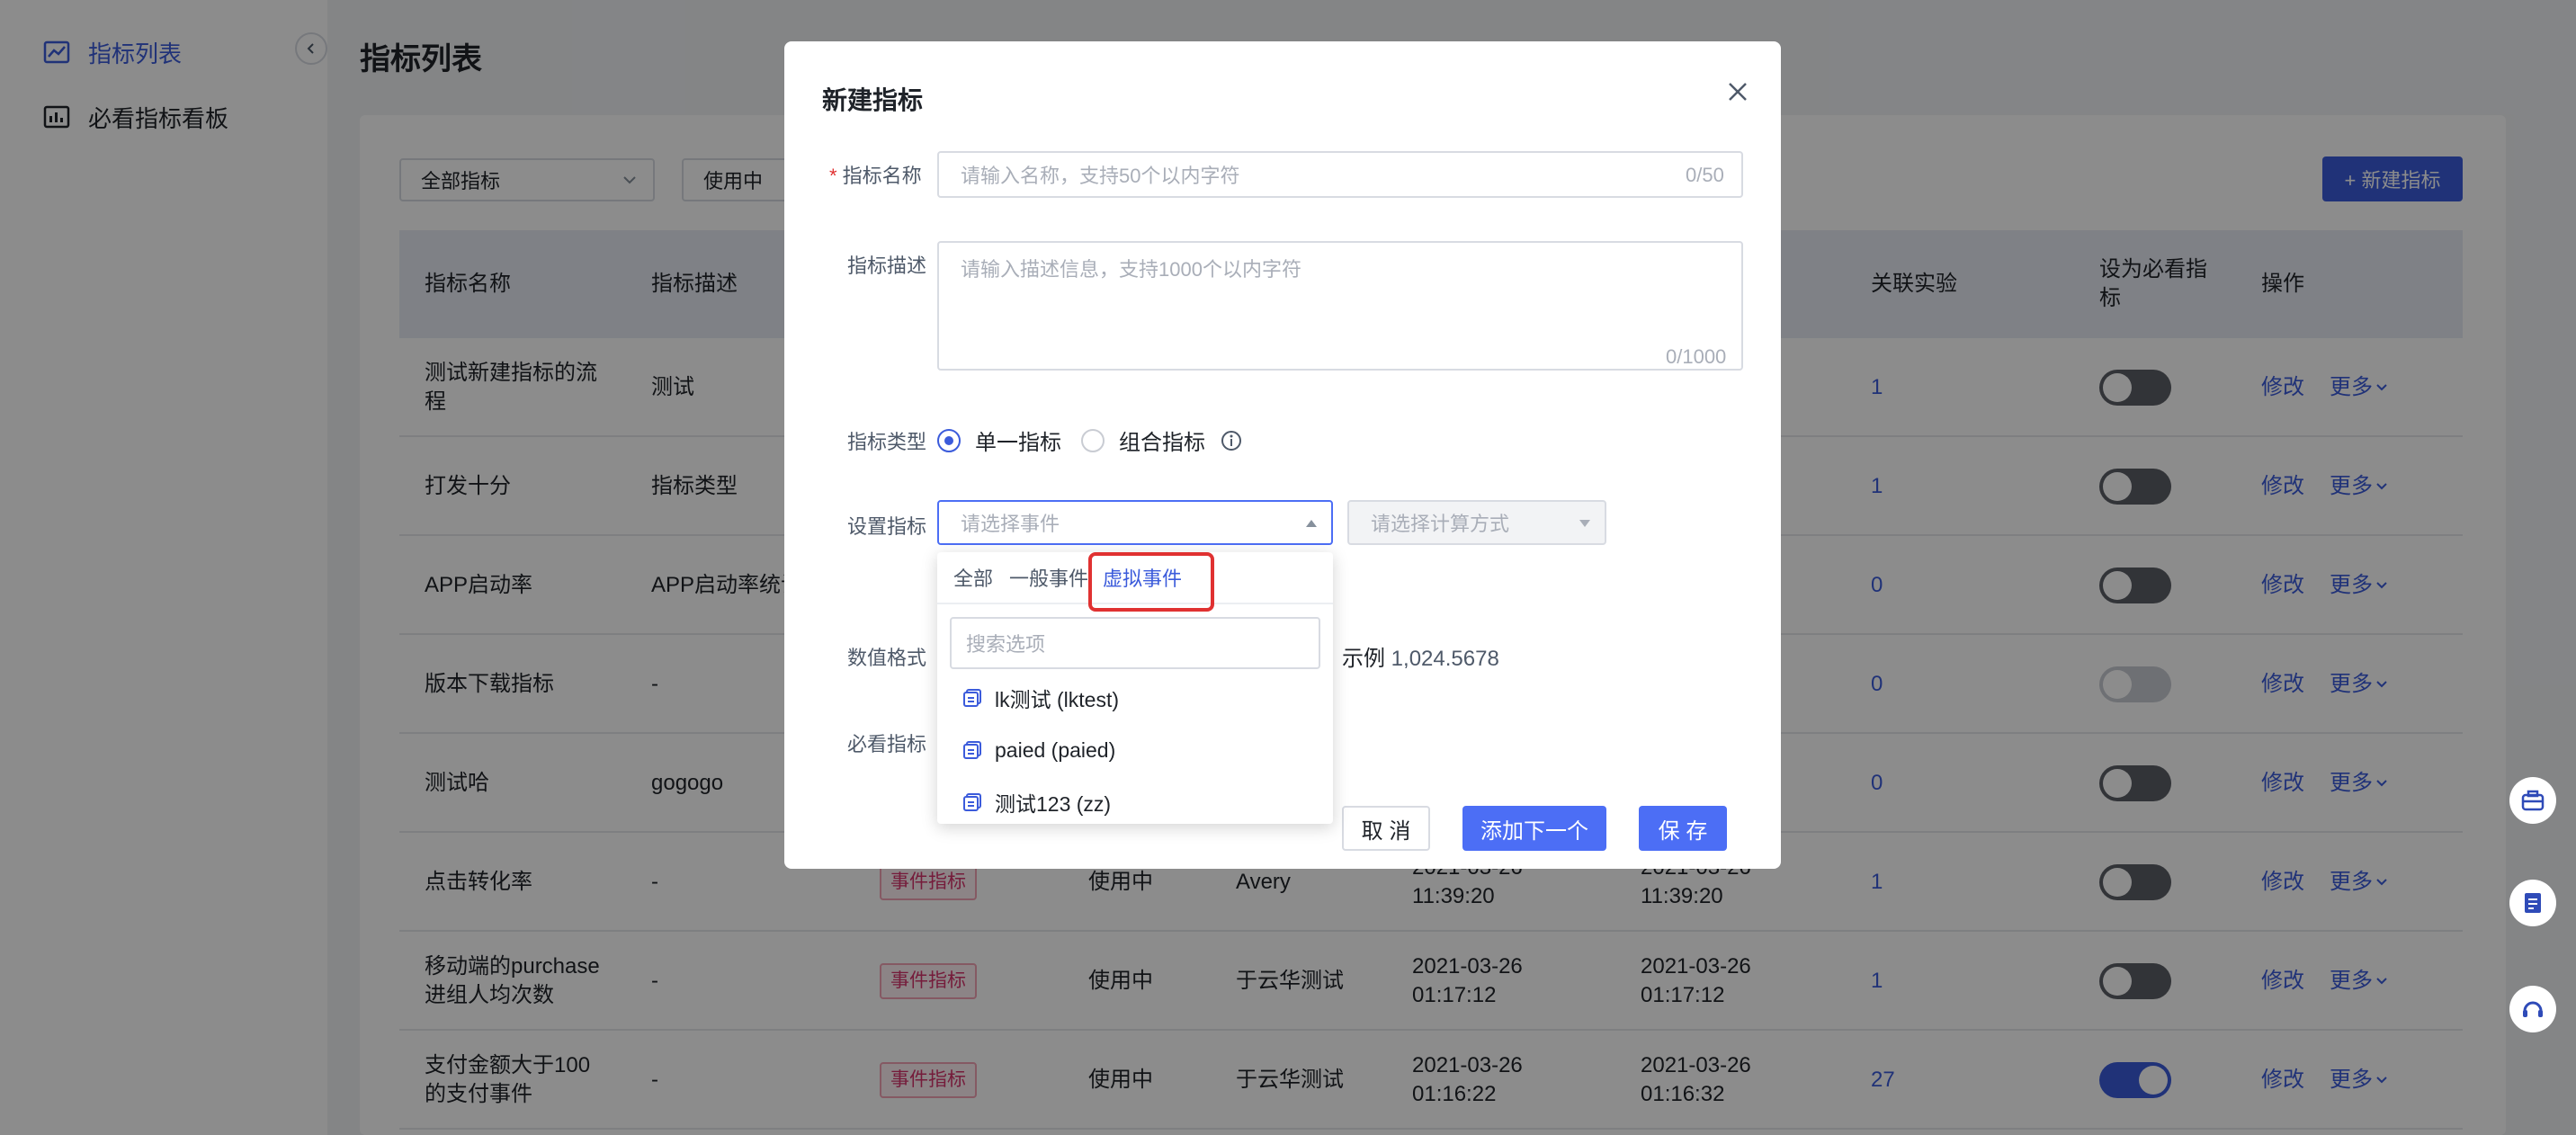  I want to click on option-item: lk测试 (lktest), so click(1040, 698).